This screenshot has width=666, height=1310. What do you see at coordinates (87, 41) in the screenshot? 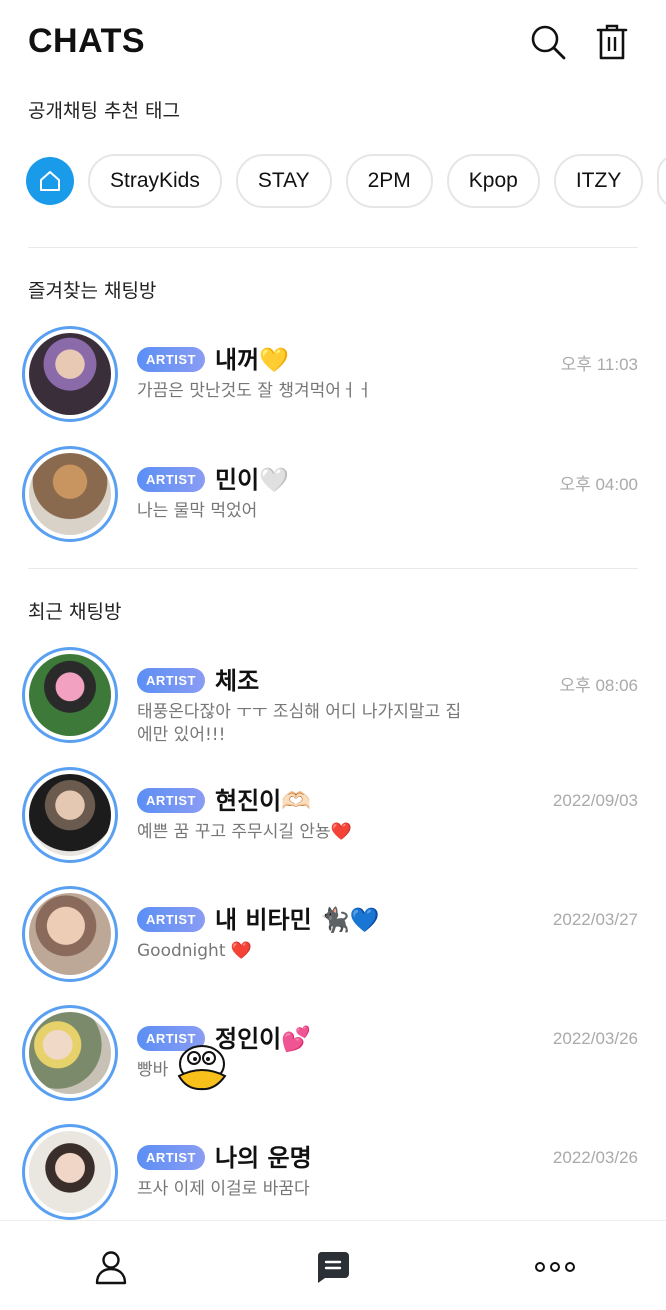
I see `page-title: CHATS` at bounding box center [87, 41].